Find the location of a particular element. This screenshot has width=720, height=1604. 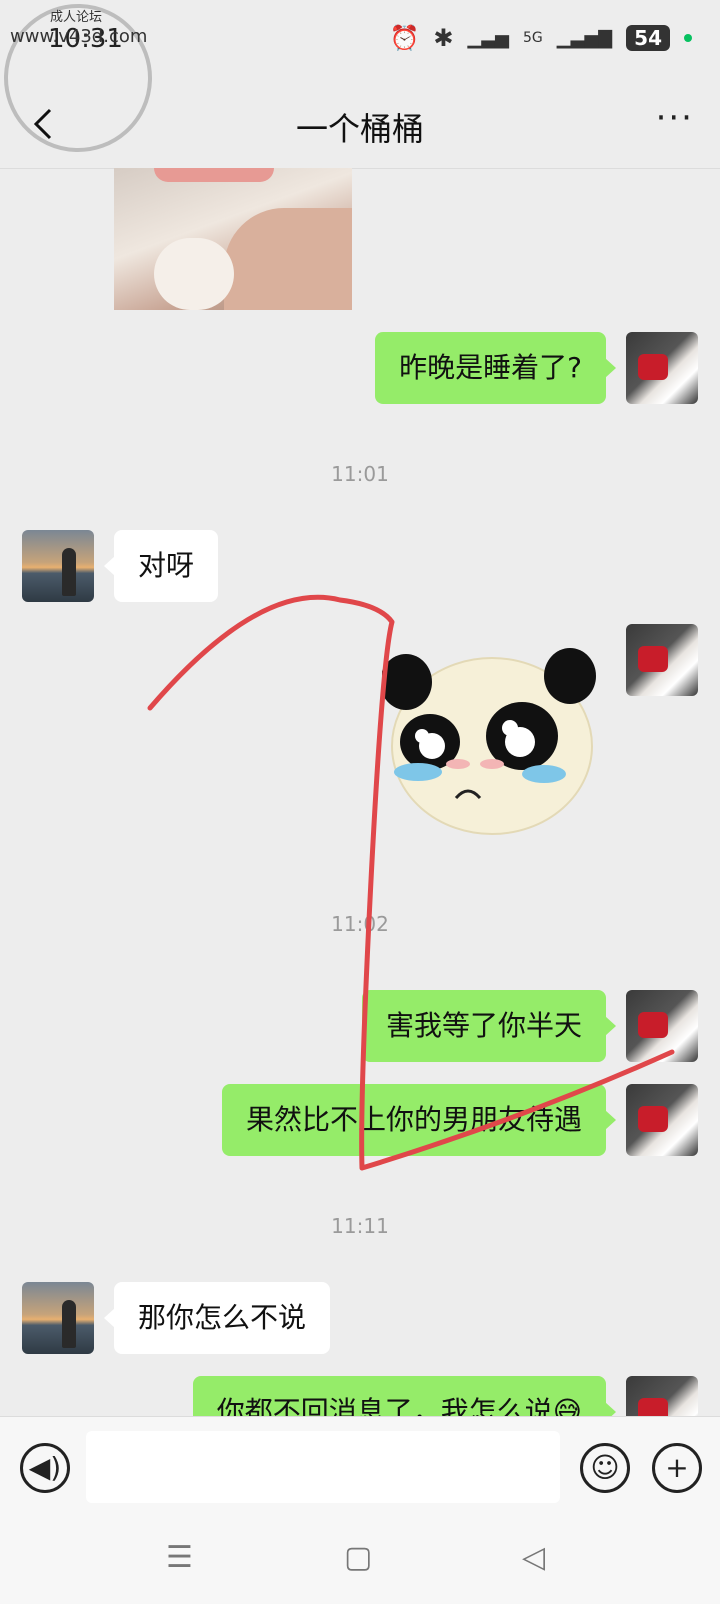

message-input is located at coordinates (323, 1467).